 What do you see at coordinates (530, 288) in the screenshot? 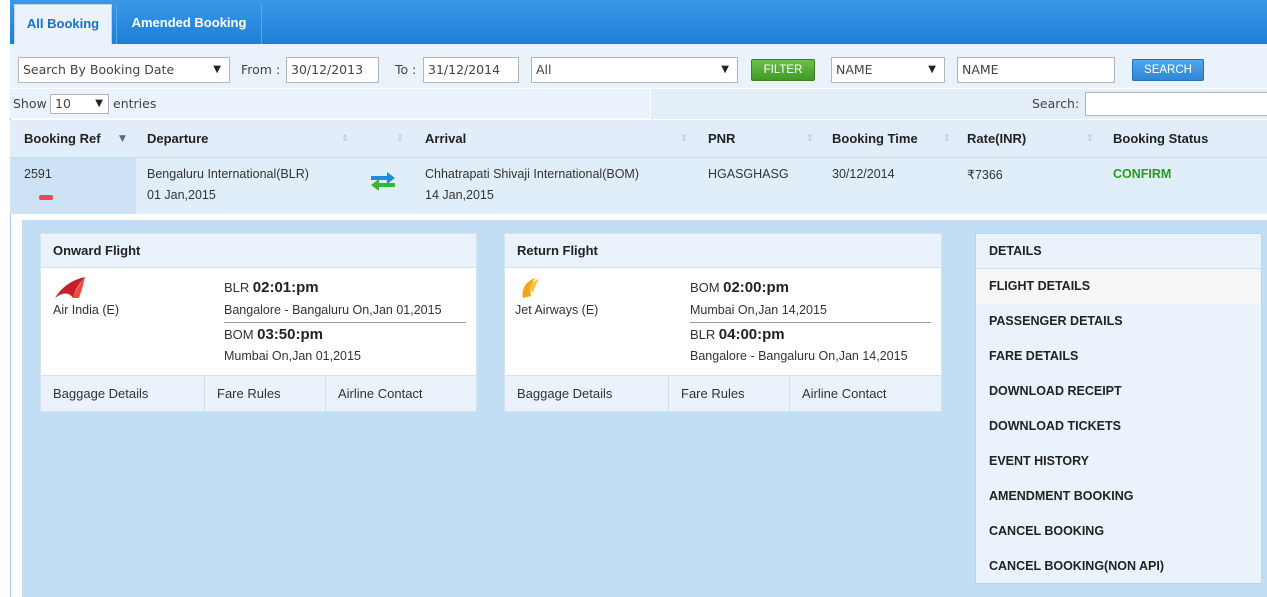
I see `jet-airways-logo-icon` at bounding box center [530, 288].